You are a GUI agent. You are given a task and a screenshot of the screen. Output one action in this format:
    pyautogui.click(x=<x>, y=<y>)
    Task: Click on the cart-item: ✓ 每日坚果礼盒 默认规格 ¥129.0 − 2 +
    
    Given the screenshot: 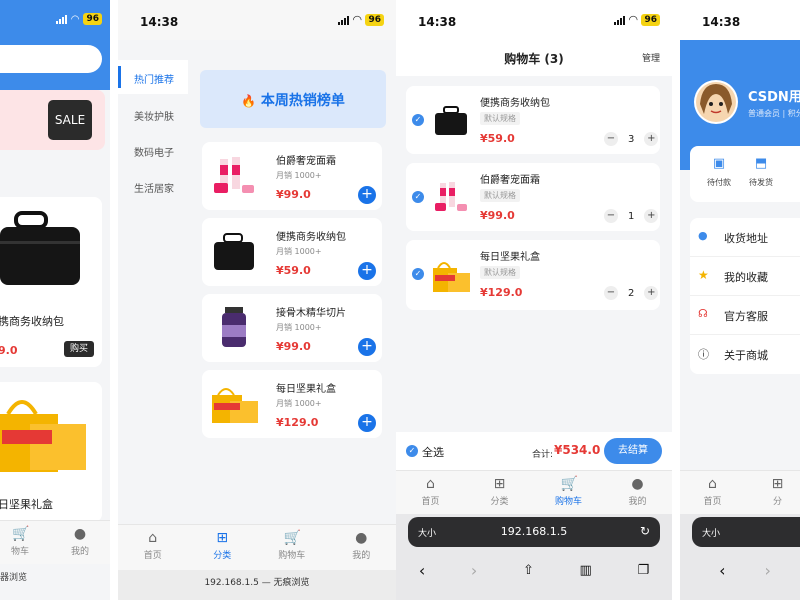 What is the action you would take?
    pyautogui.click(x=533, y=275)
    